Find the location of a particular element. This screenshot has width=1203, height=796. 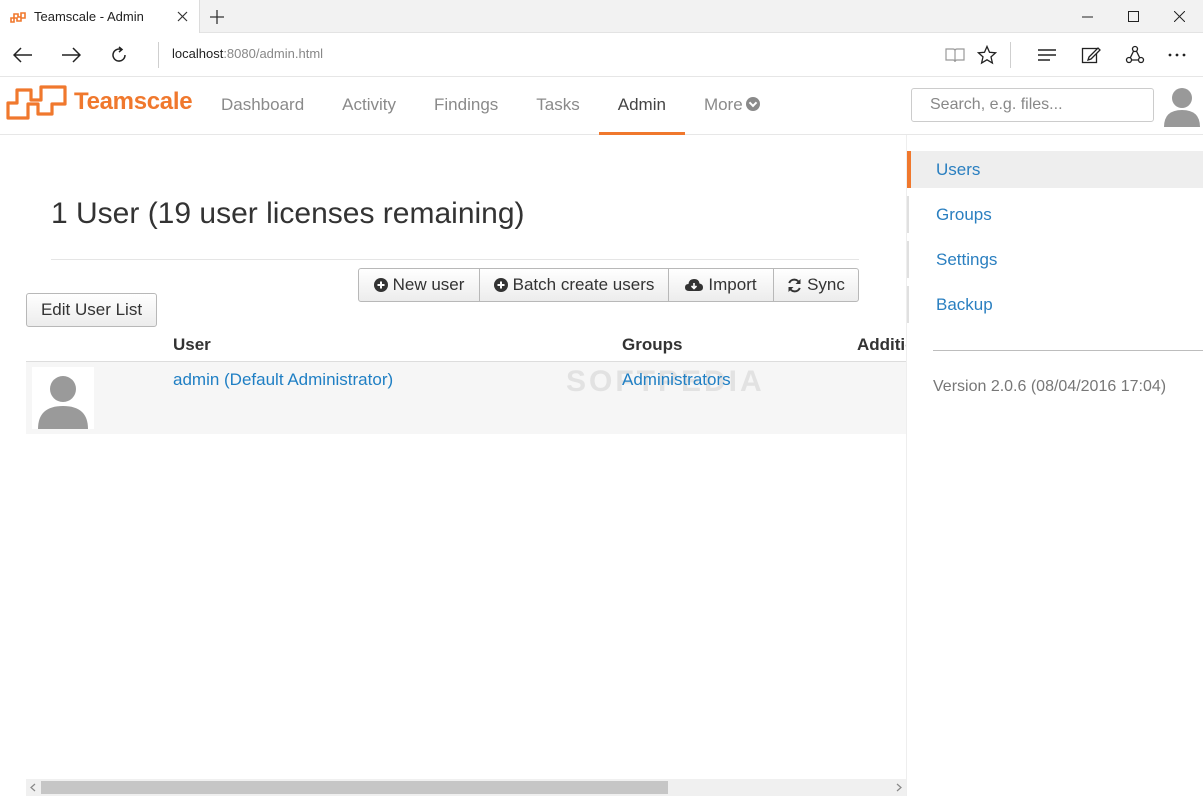

reading-view-icon is located at coordinates (955, 55).